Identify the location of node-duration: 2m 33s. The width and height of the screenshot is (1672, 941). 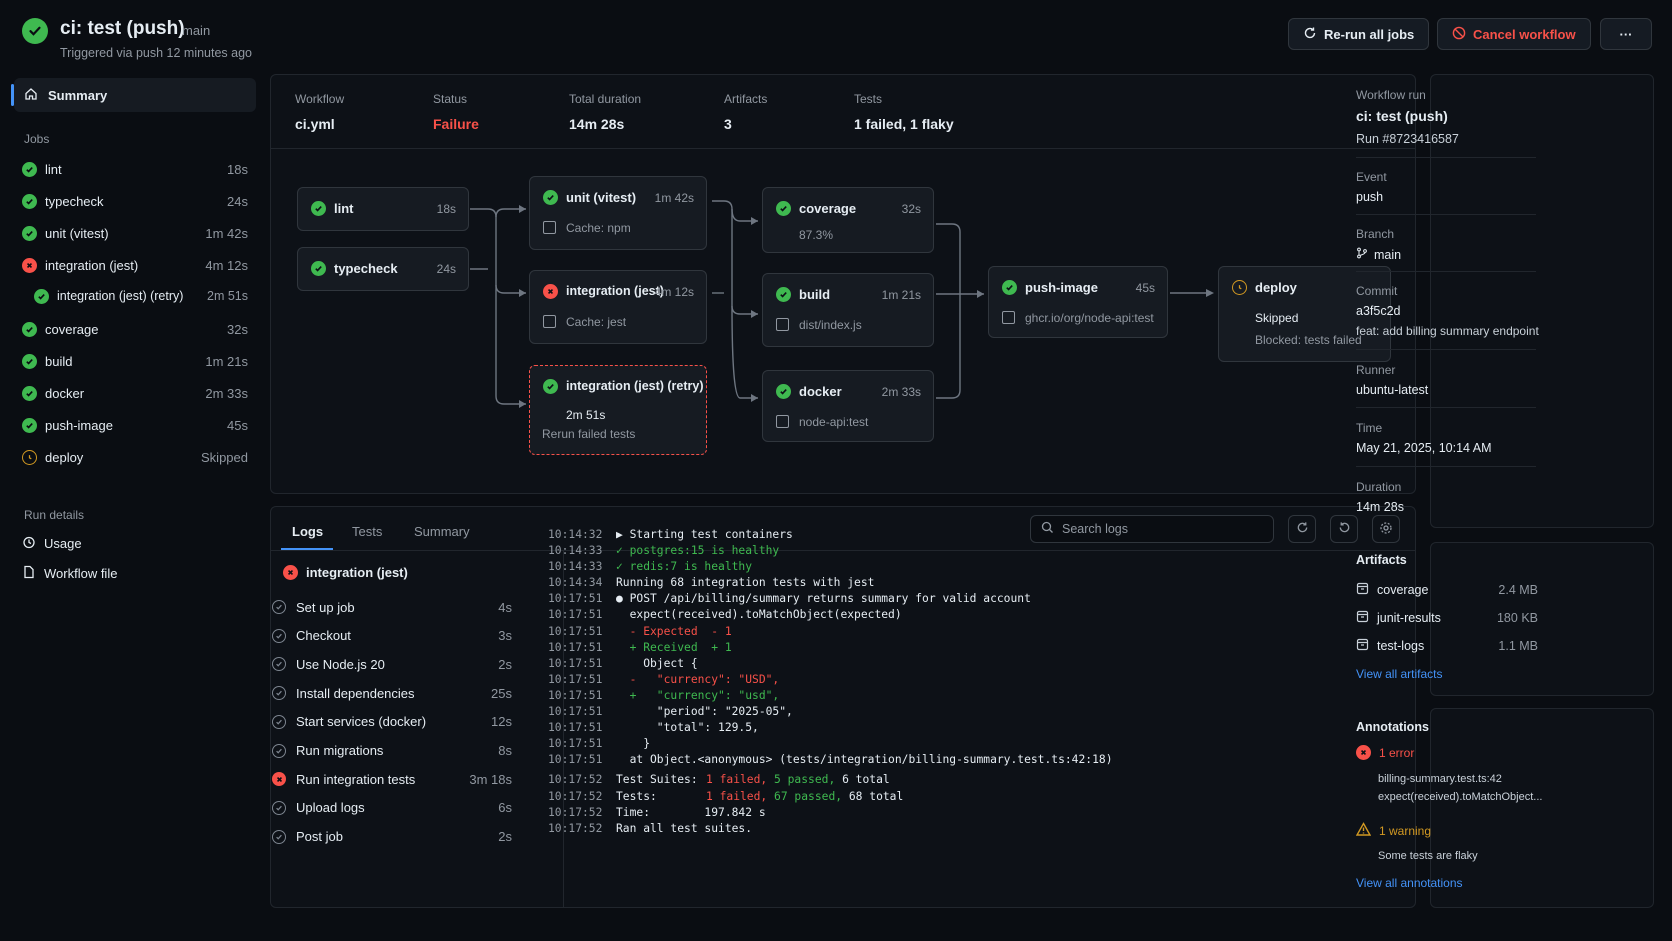
(901, 392).